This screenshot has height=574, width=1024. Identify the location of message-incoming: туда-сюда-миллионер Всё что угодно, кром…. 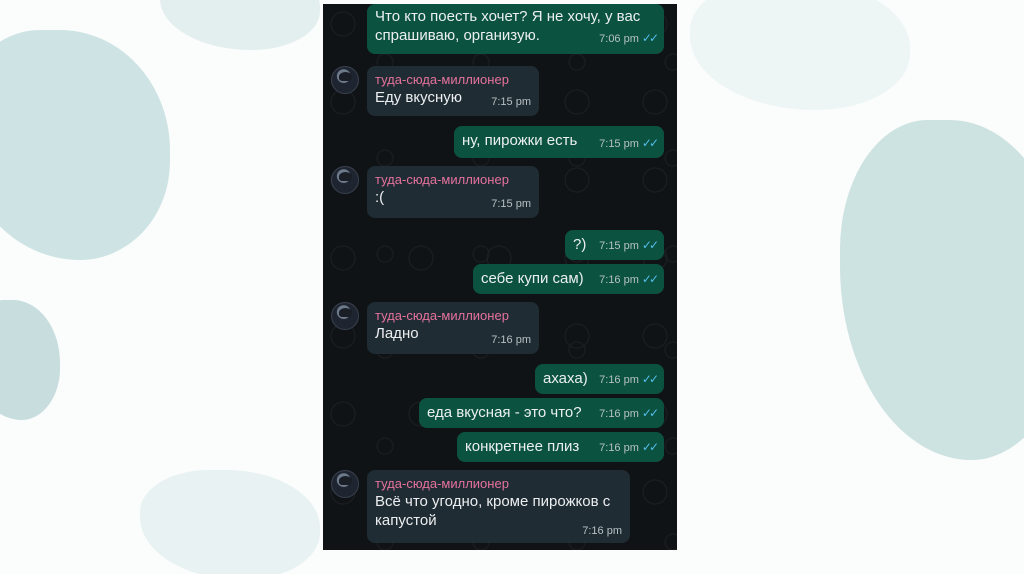
(498, 506).